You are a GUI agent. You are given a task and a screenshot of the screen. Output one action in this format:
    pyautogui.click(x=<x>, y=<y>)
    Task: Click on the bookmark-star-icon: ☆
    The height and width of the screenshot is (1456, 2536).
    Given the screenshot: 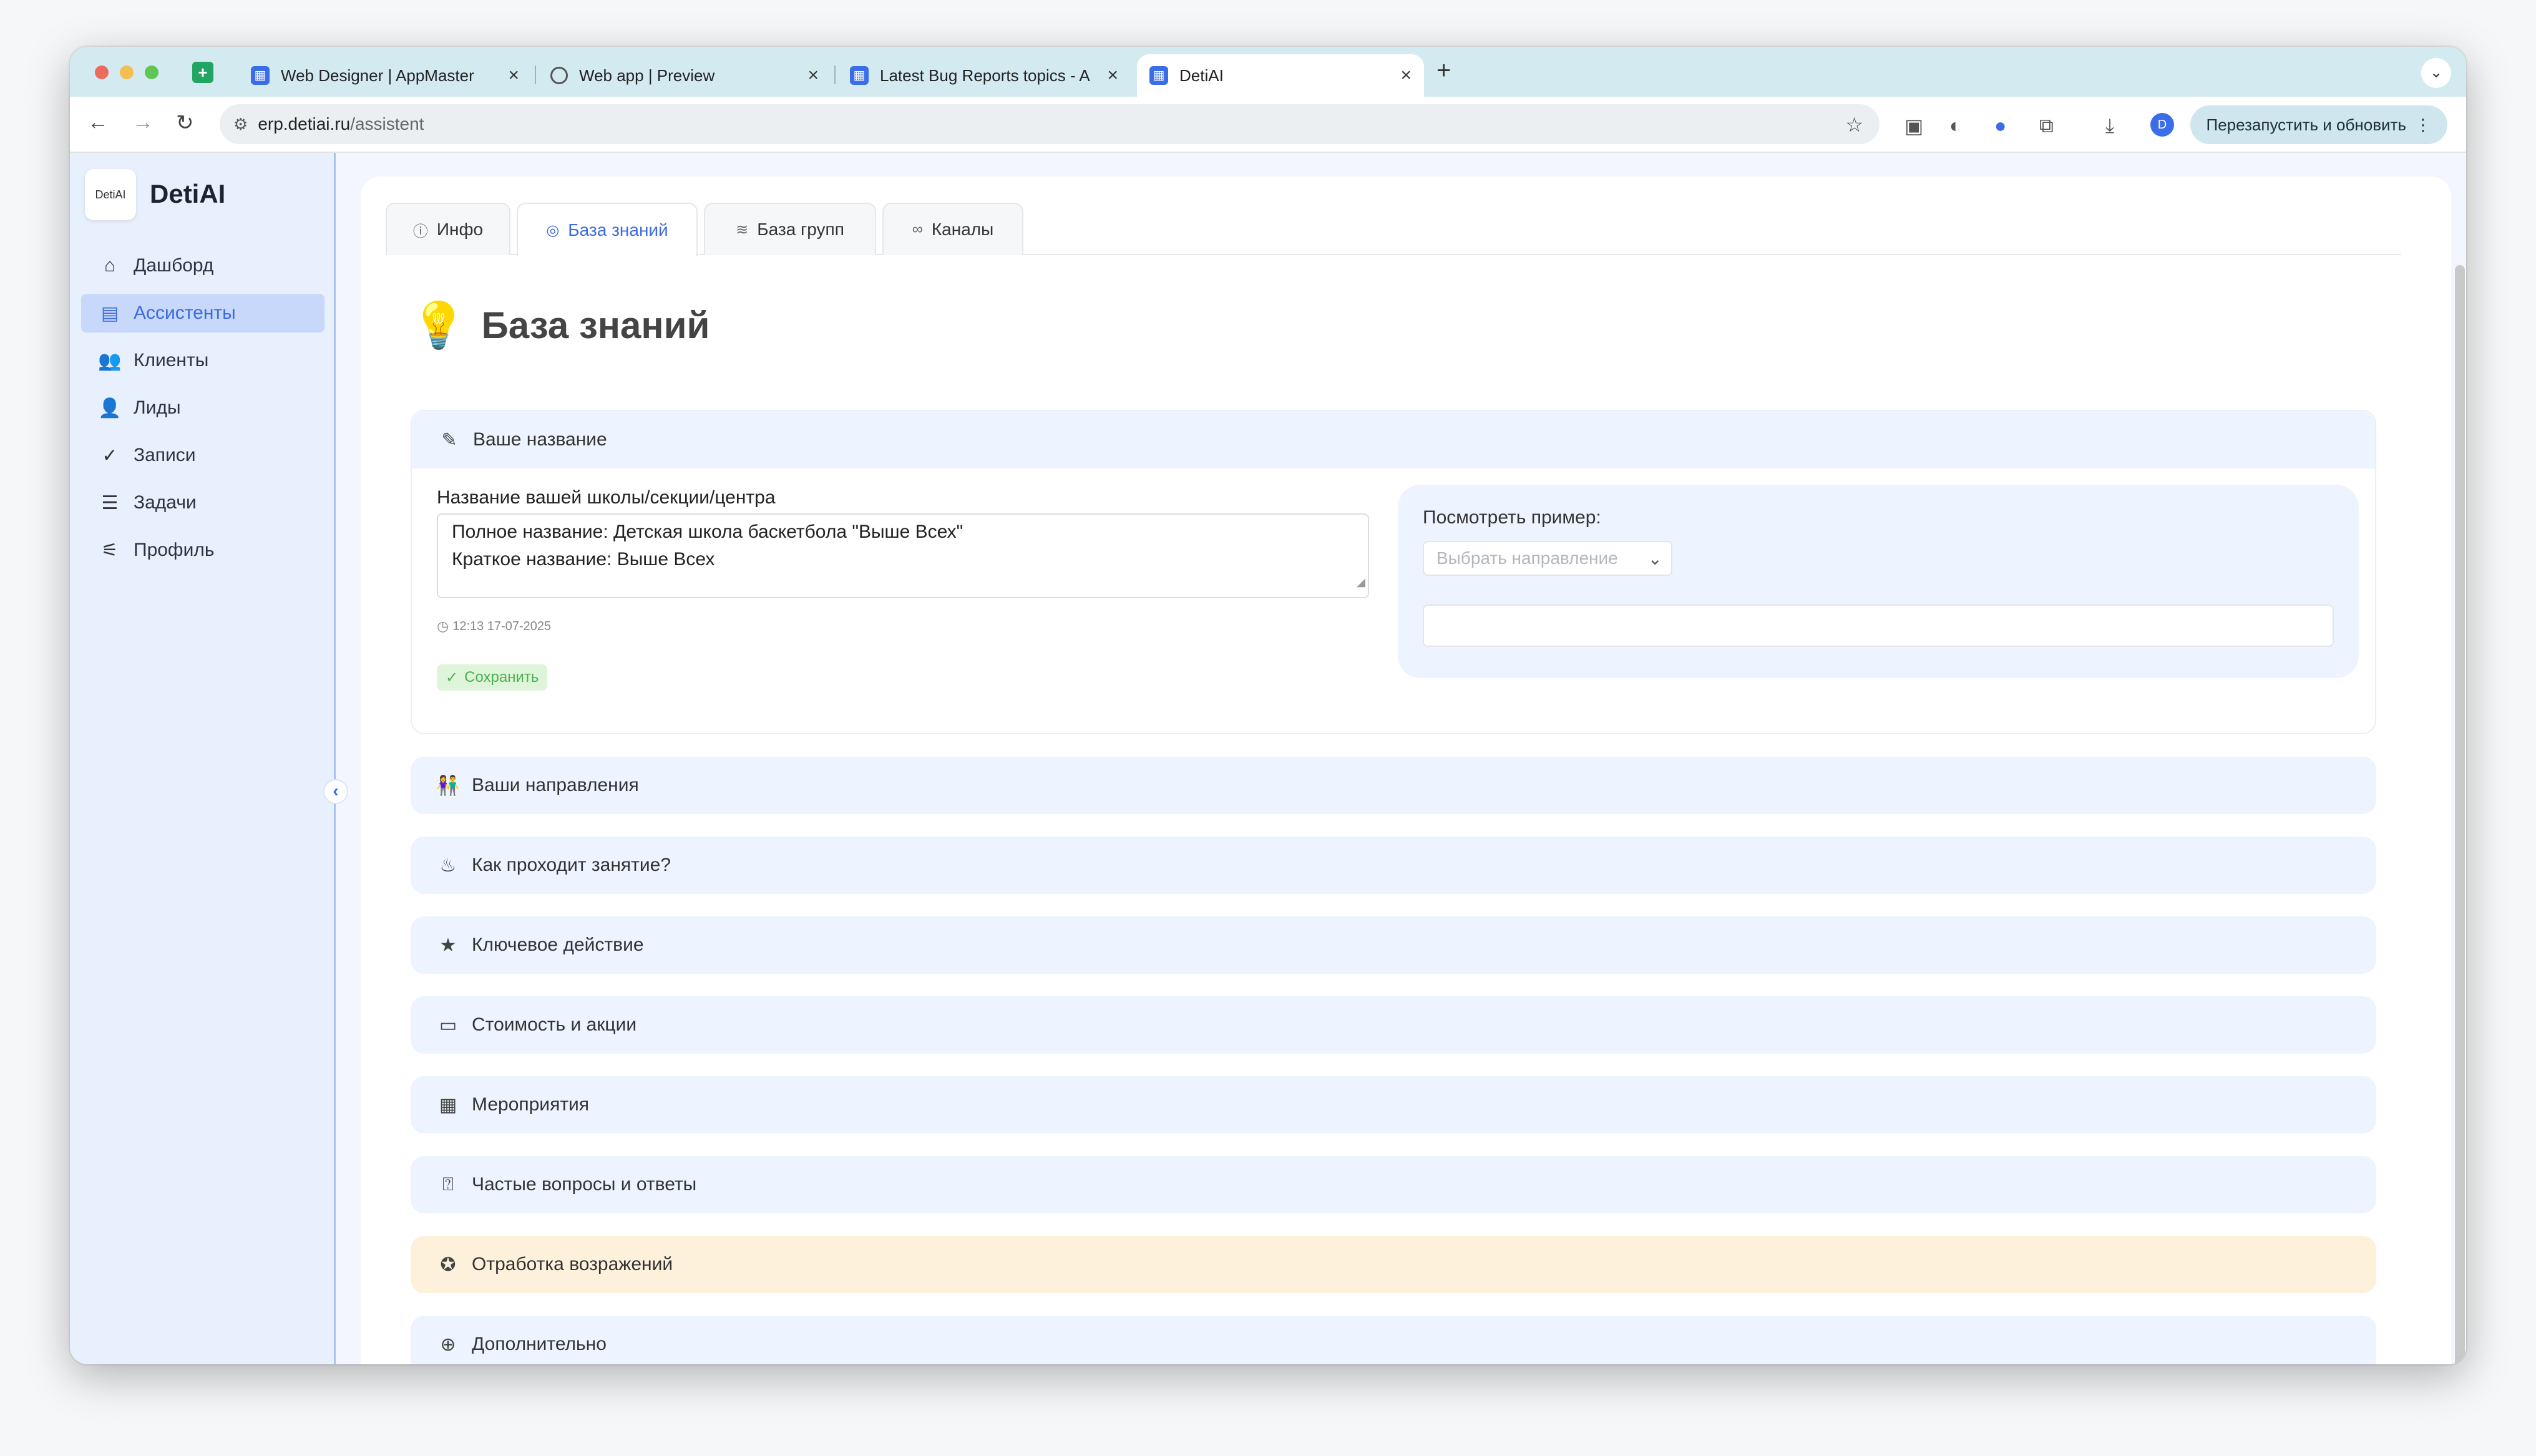 What is the action you would take?
    pyautogui.click(x=1854, y=125)
    